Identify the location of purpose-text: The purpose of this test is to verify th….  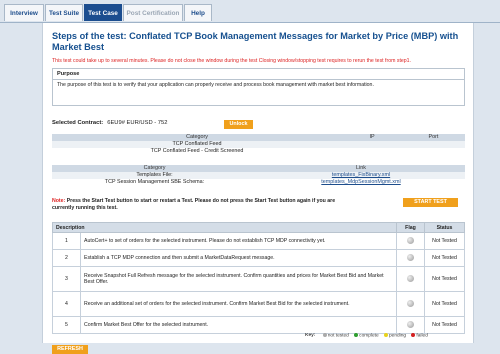
(215, 85).